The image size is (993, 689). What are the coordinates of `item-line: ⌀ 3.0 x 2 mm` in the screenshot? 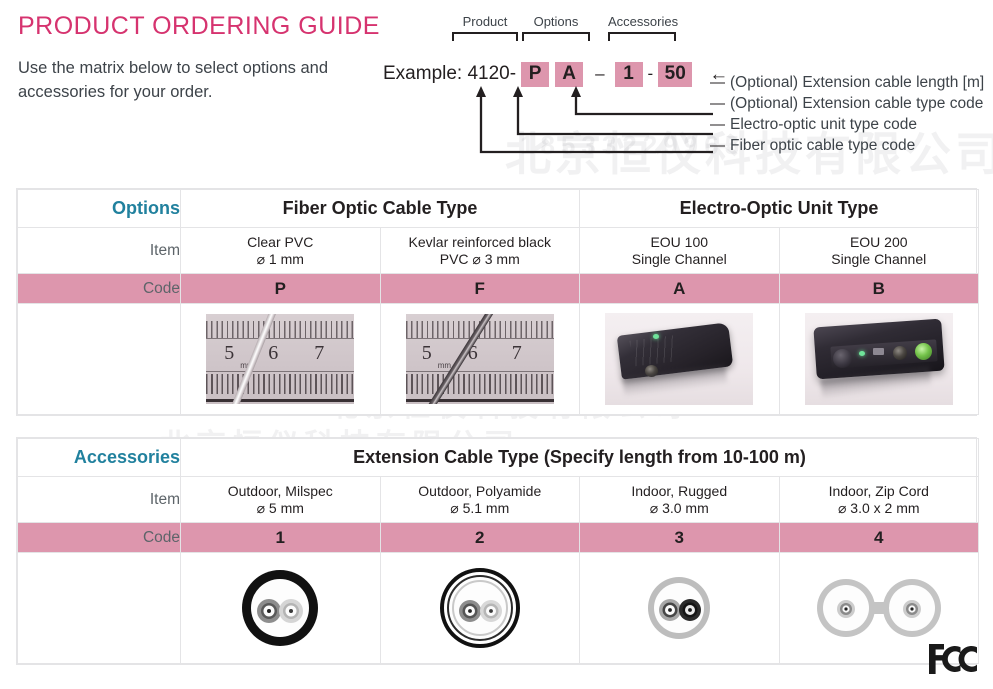 It's located at (878, 507).